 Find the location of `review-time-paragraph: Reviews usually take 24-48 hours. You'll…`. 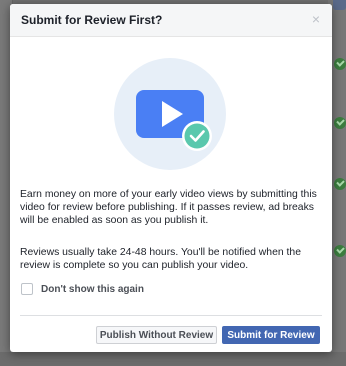

review-time-paragraph: Reviews usually take 24-48 hours. You'll… is located at coordinates (160, 259).